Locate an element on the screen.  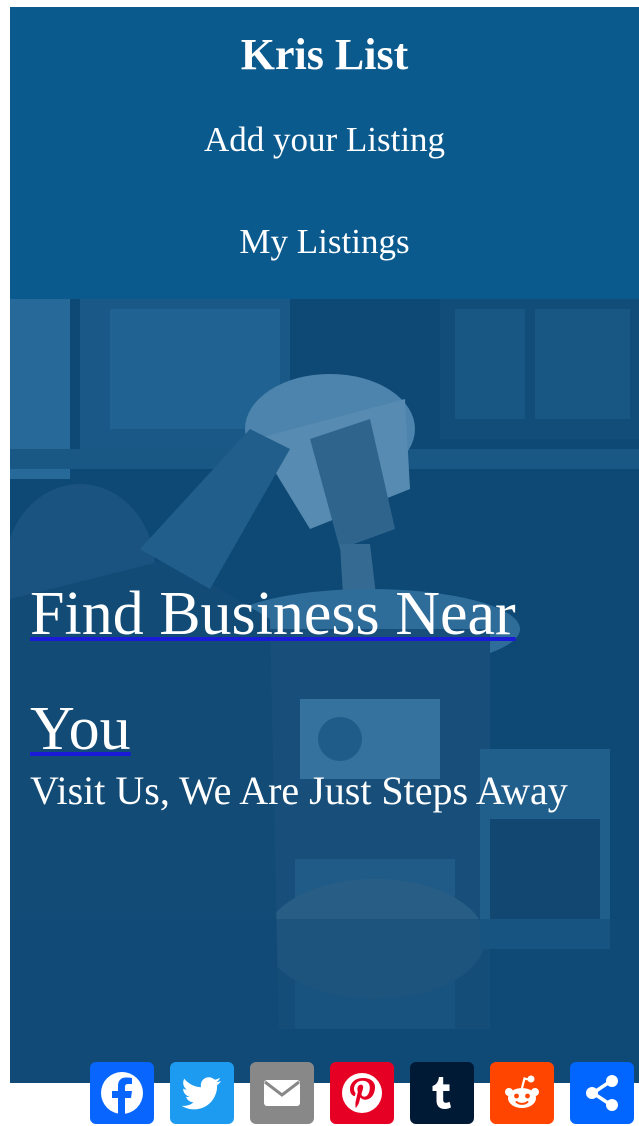
twitter-share-button is located at coordinates (202, 1093).